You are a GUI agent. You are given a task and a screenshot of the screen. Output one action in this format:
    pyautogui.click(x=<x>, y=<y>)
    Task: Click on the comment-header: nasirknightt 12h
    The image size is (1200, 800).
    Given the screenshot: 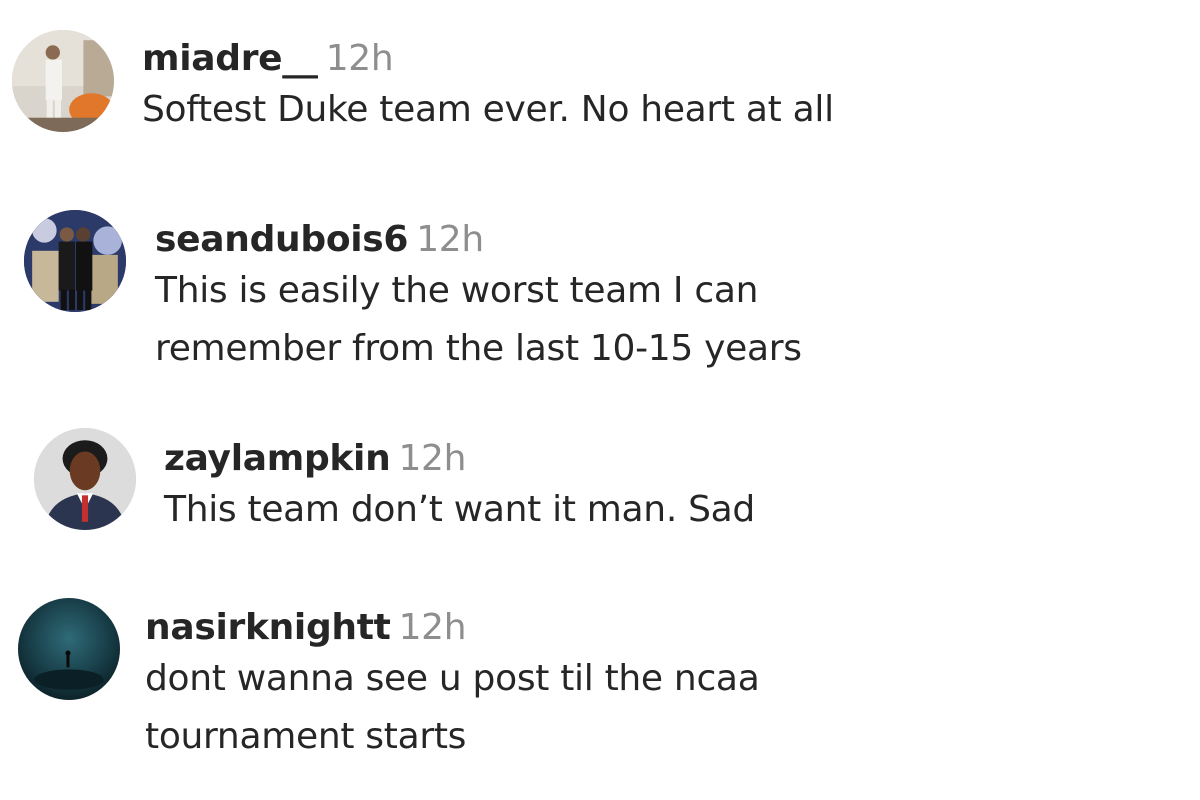 What is the action you would take?
    pyautogui.click(x=505, y=628)
    